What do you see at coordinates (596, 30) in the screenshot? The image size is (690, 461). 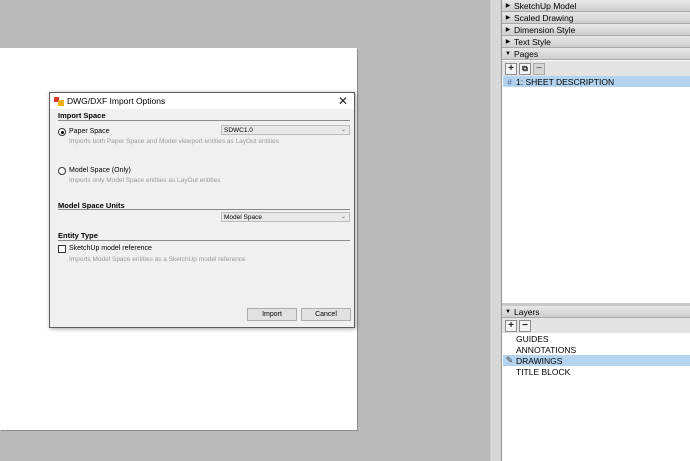 I see `section-dimension-style: ▶ Dimension Style` at bounding box center [596, 30].